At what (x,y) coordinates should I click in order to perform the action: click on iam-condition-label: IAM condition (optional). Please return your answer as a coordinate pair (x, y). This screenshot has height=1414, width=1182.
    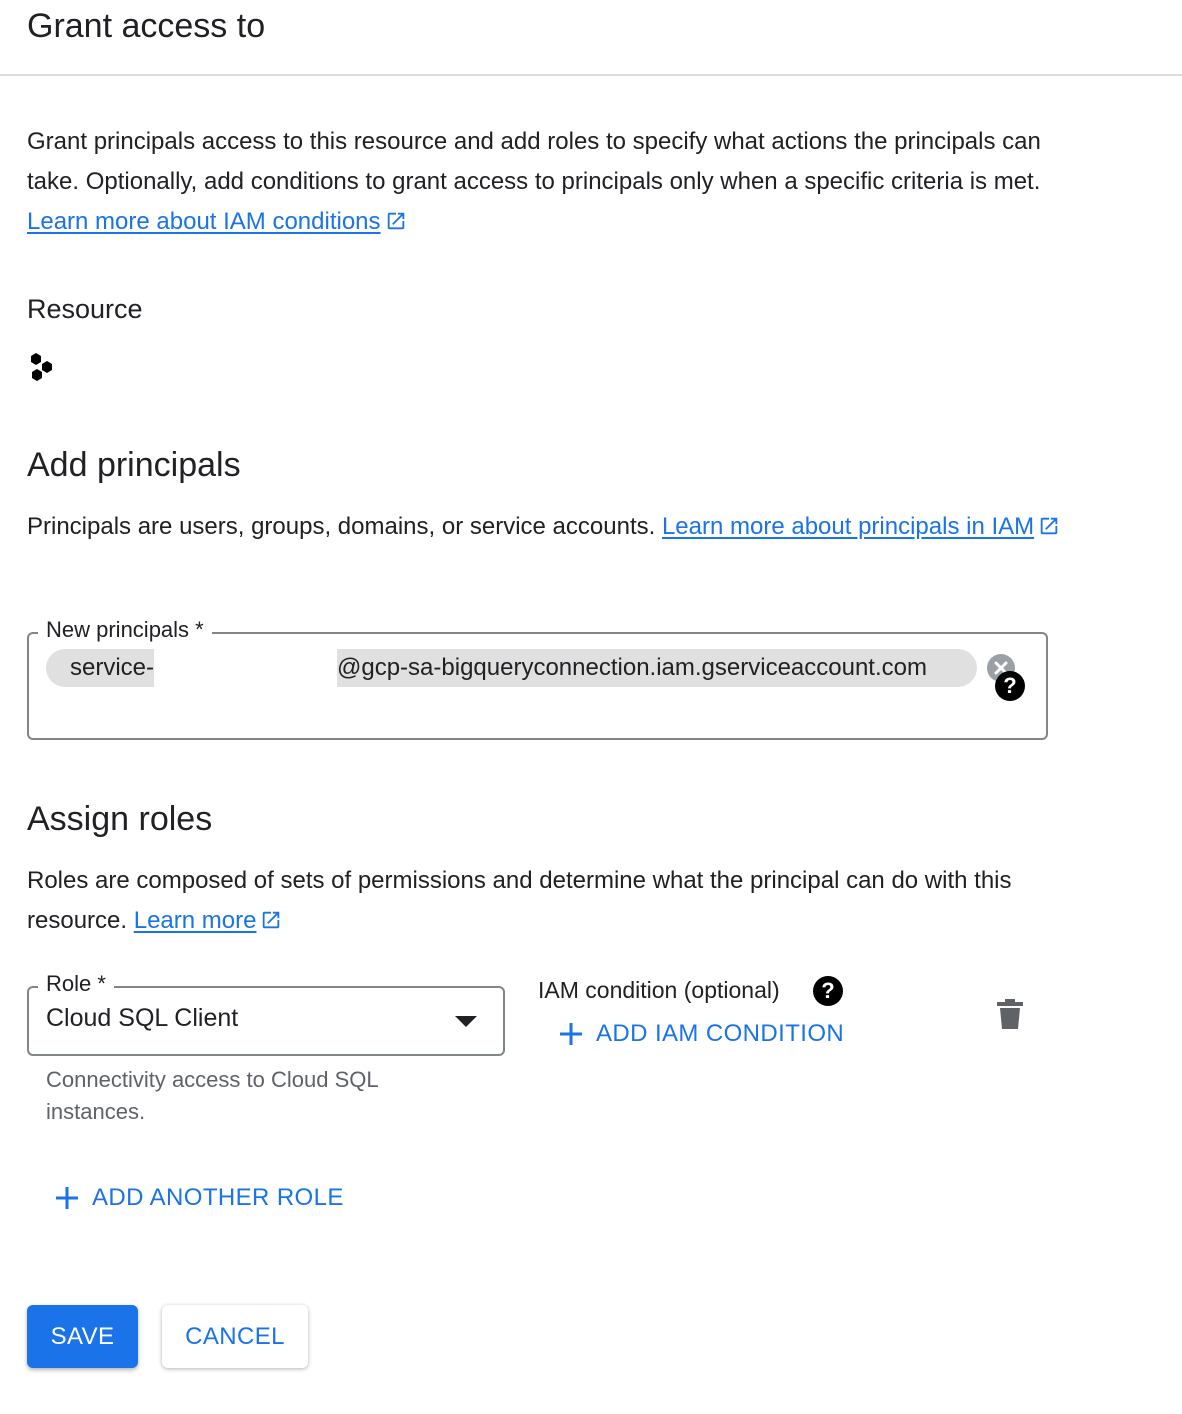
    Looking at the image, I should click on (659, 990).